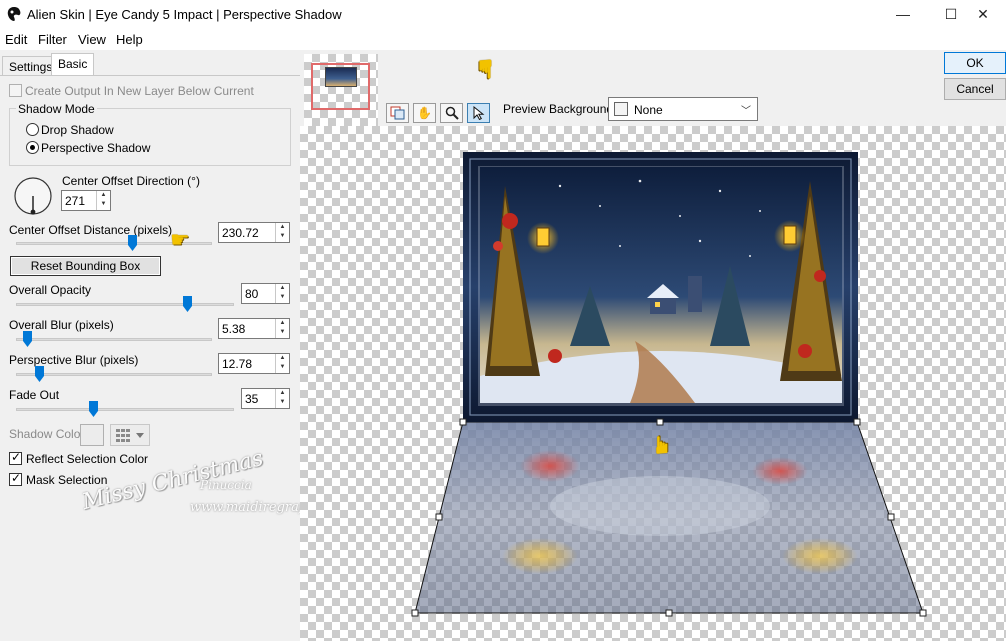  What do you see at coordinates (746, 111) in the screenshot?
I see `chevron-down-icon: ﹀` at bounding box center [746, 111].